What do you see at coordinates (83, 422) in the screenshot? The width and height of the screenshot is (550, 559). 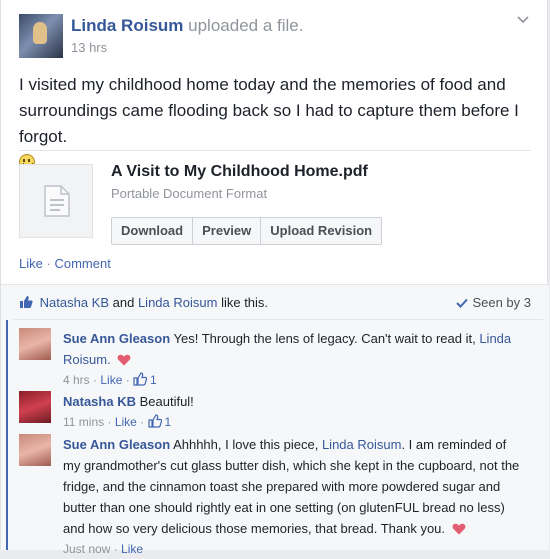 I see `comment-time: 11 mins` at bounding box center [83, 422].